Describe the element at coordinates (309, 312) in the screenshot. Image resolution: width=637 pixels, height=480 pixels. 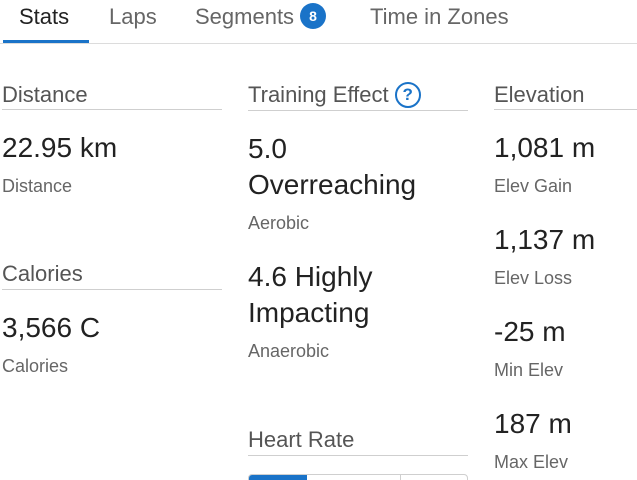
I see `anaerobic-value-line2: Impacting` at that location.